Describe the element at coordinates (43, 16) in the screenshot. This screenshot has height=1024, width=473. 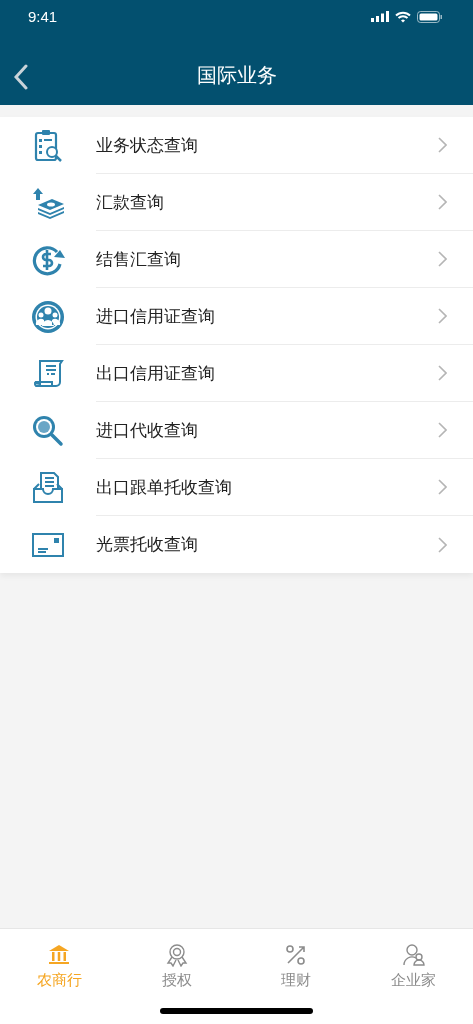
I see `status-time: 9:41` at that location.